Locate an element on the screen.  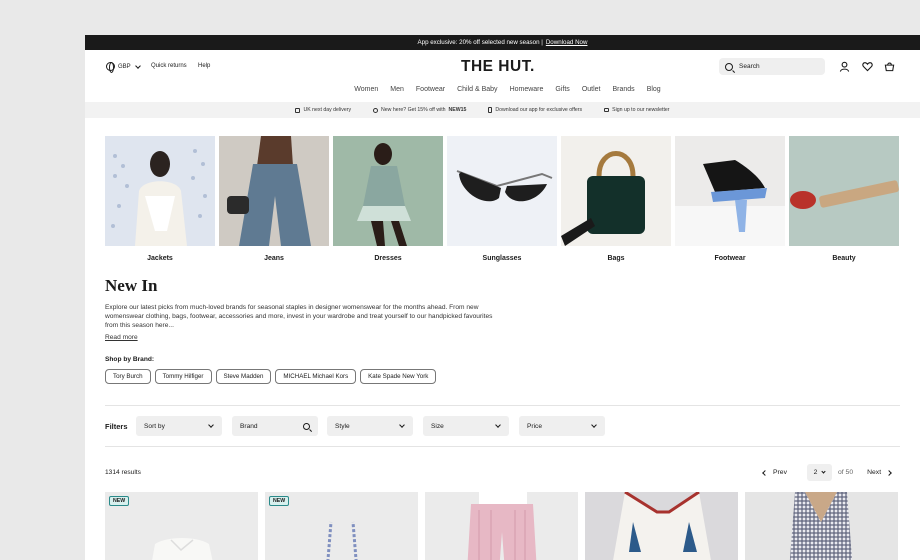
usp-discount: New here? Get 15% off with NEW15 is located at coordinates (419, 110).